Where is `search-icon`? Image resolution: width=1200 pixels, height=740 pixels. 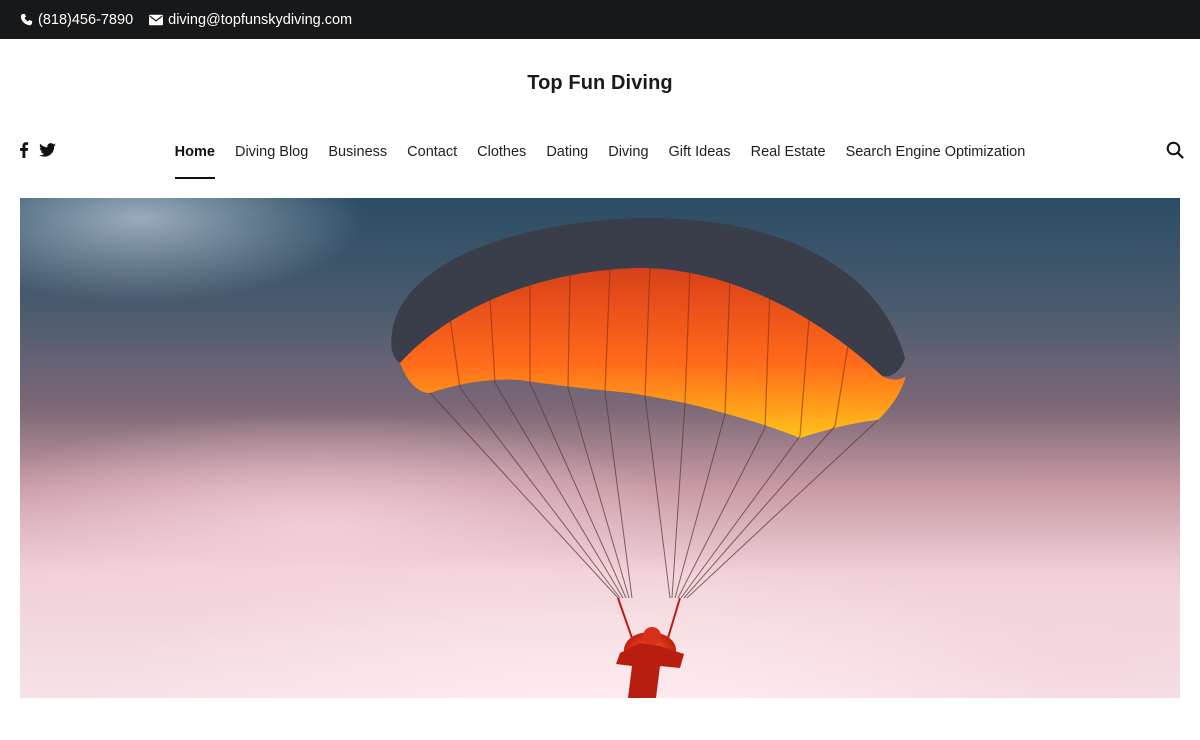
search-icon is located at coordinates (1175, 150).